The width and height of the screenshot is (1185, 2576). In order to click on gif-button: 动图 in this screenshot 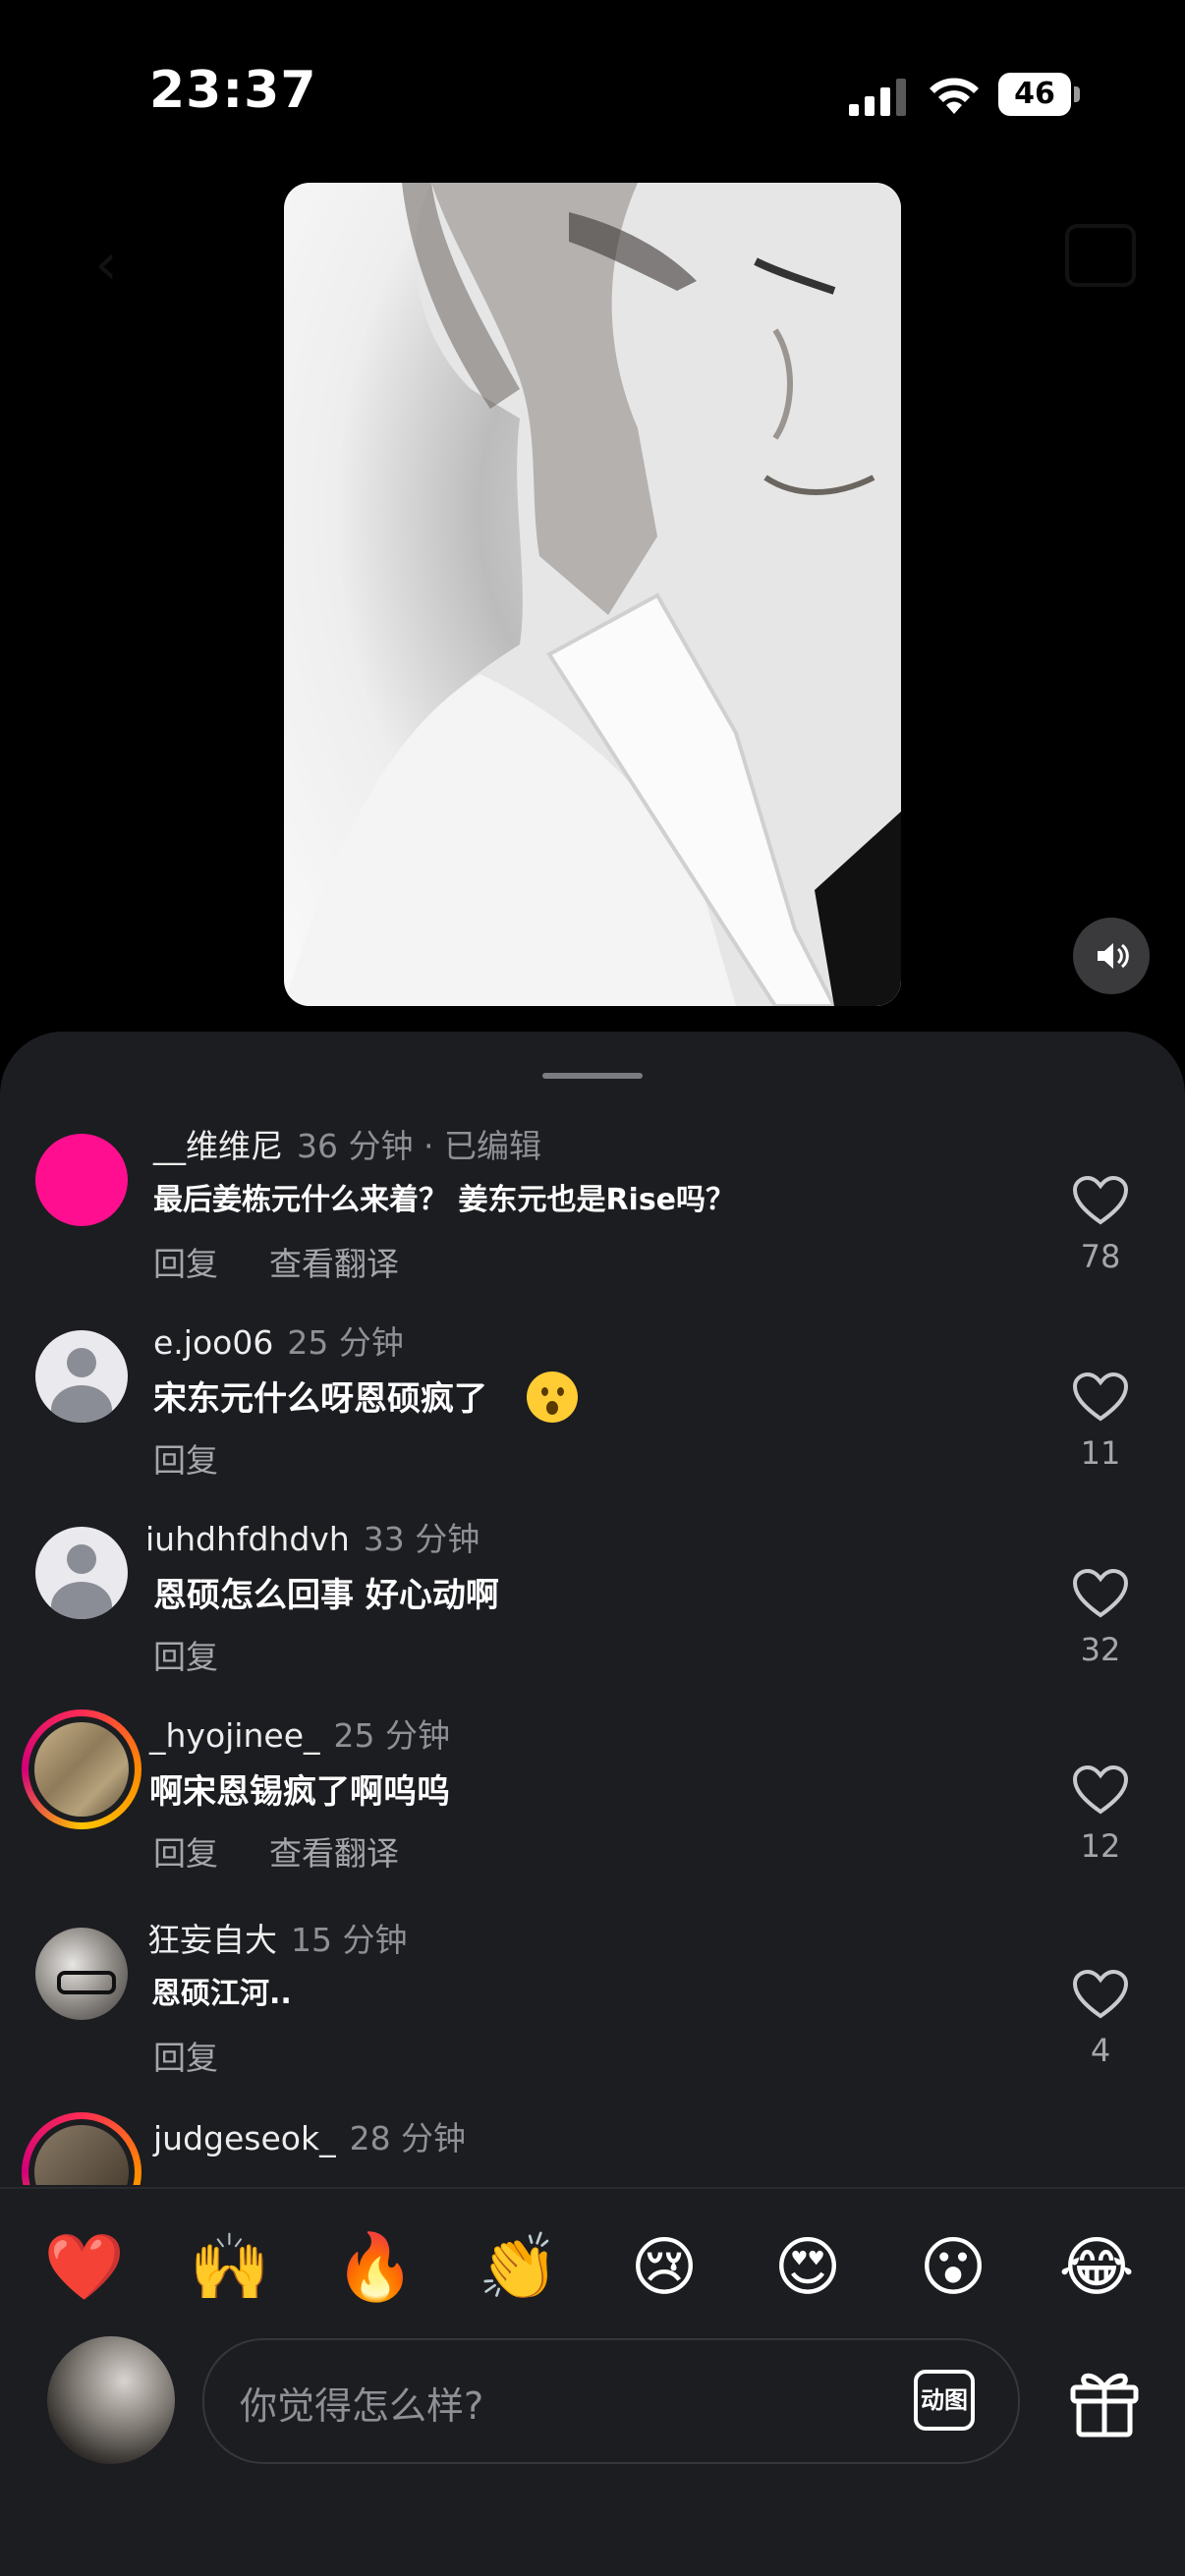, I will do `click(945, 2400)`.